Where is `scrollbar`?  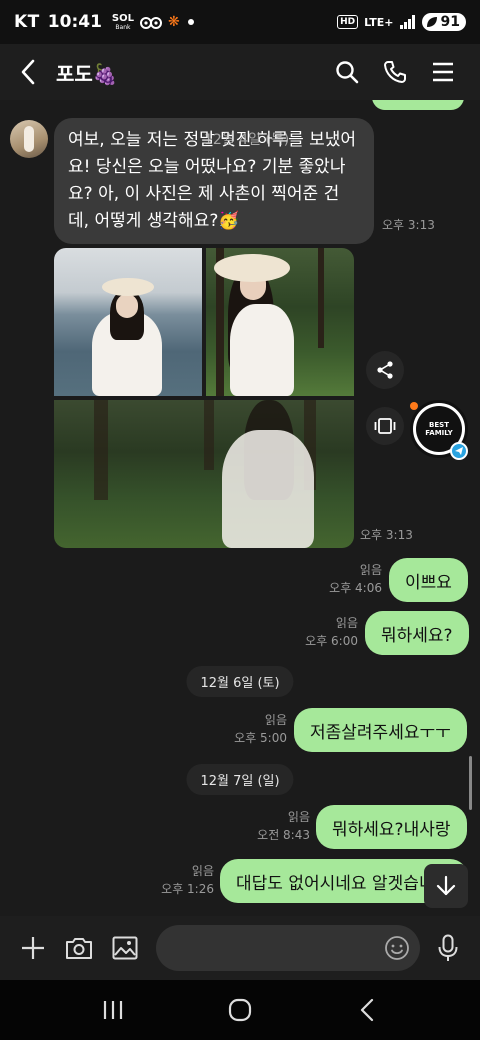
scrollbar is located at coordinates (470, 783).